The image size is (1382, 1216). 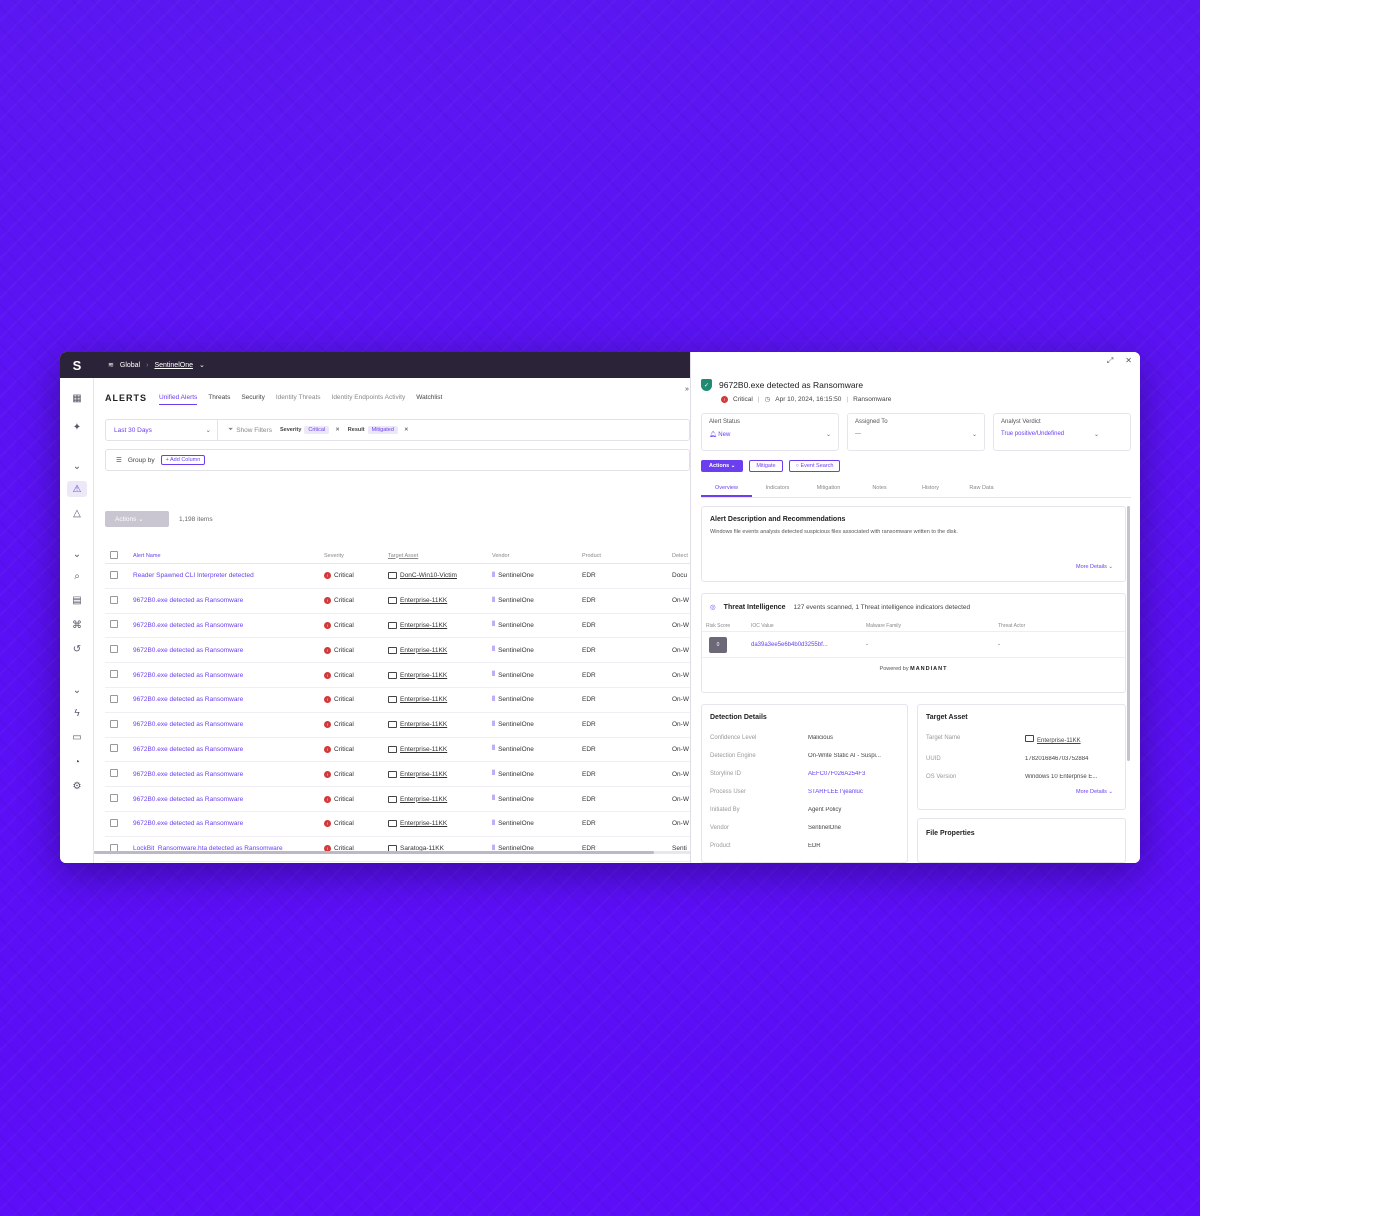 What do you see at coordinates (1128, 633) in the screenshot?
I see `panel-scrollbar` at bounding box center [1128, 633].